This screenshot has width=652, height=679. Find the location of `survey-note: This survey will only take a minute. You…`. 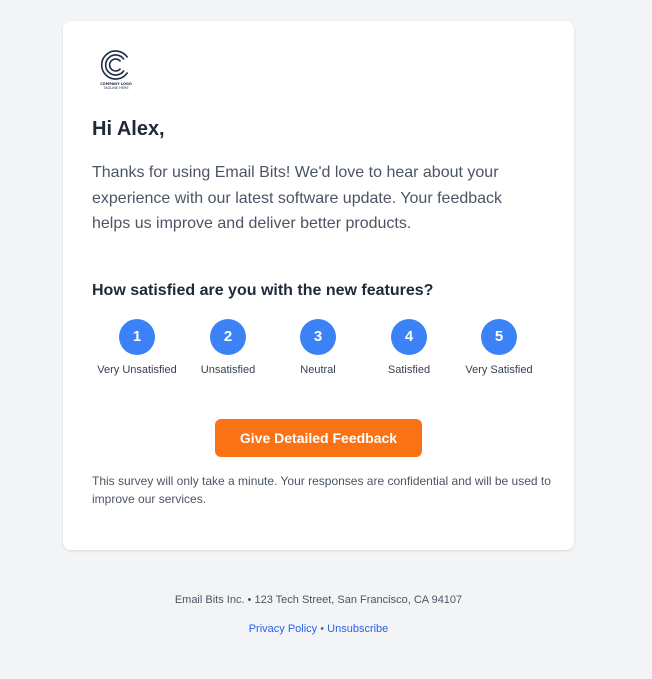

survey-note: This survey will only take a minute. You… is located at coordinates (321, 490).